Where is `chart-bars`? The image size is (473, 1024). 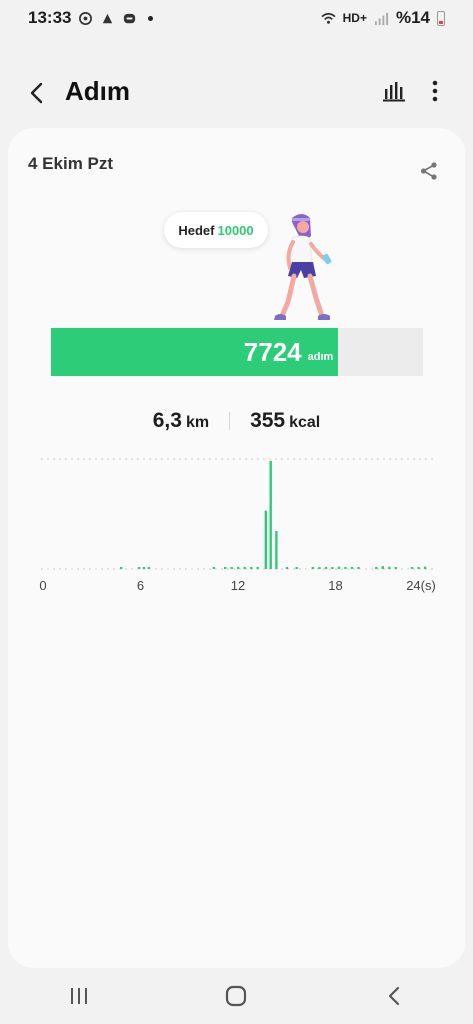 chart-bars is located at coordinates (273, 515).